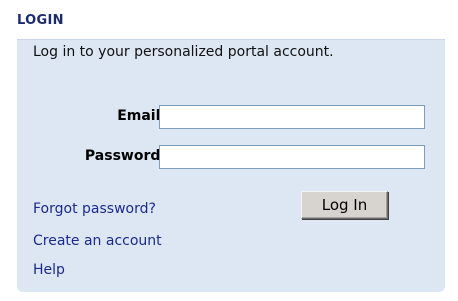  What do you see at coordinates (292, 117) in the screenshot?
I see `email-field` at bounding box center [292, 117].